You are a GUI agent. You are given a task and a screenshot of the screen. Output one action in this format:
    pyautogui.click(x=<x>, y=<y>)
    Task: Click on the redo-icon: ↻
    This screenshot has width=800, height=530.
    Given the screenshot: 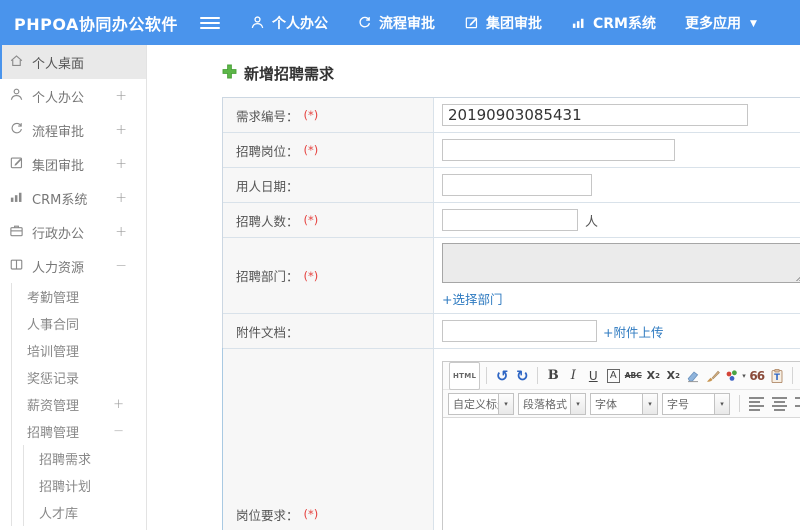 What is the action you would take?
    pyautogui.click(x=522, y=376)
    